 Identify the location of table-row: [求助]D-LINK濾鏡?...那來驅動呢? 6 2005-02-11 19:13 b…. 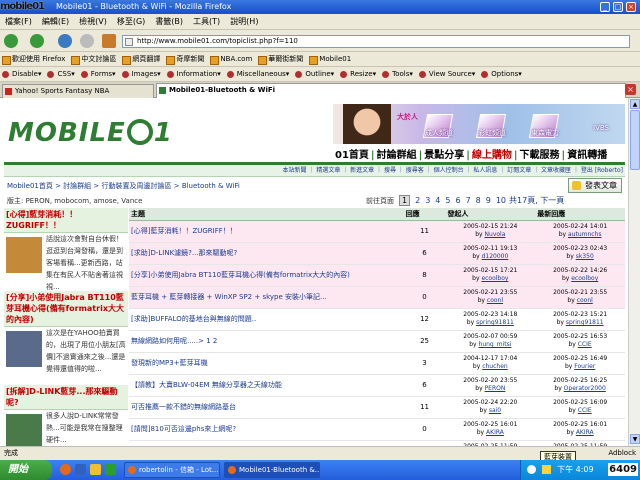
(377, 253).